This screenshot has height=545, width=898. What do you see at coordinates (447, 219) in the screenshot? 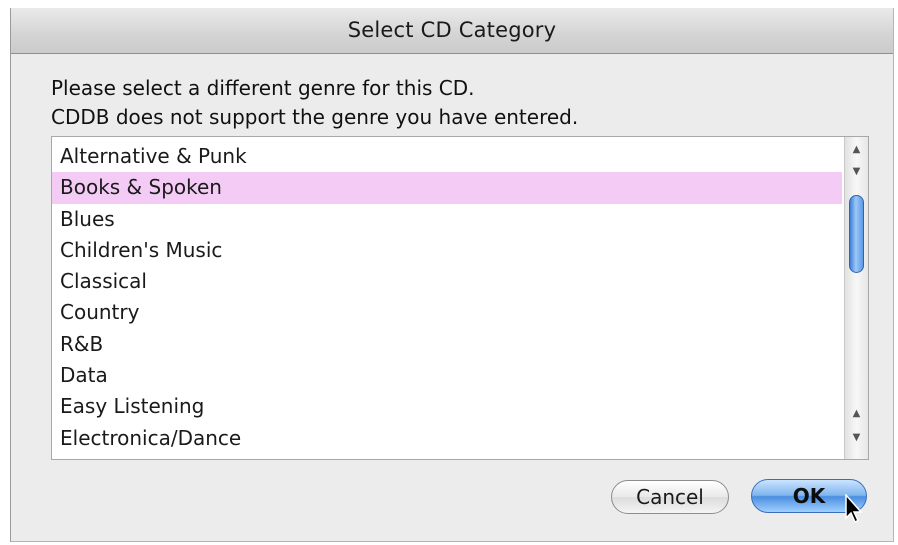
I see `genre-item-blues: Blues` at bounding box center [447, 219].